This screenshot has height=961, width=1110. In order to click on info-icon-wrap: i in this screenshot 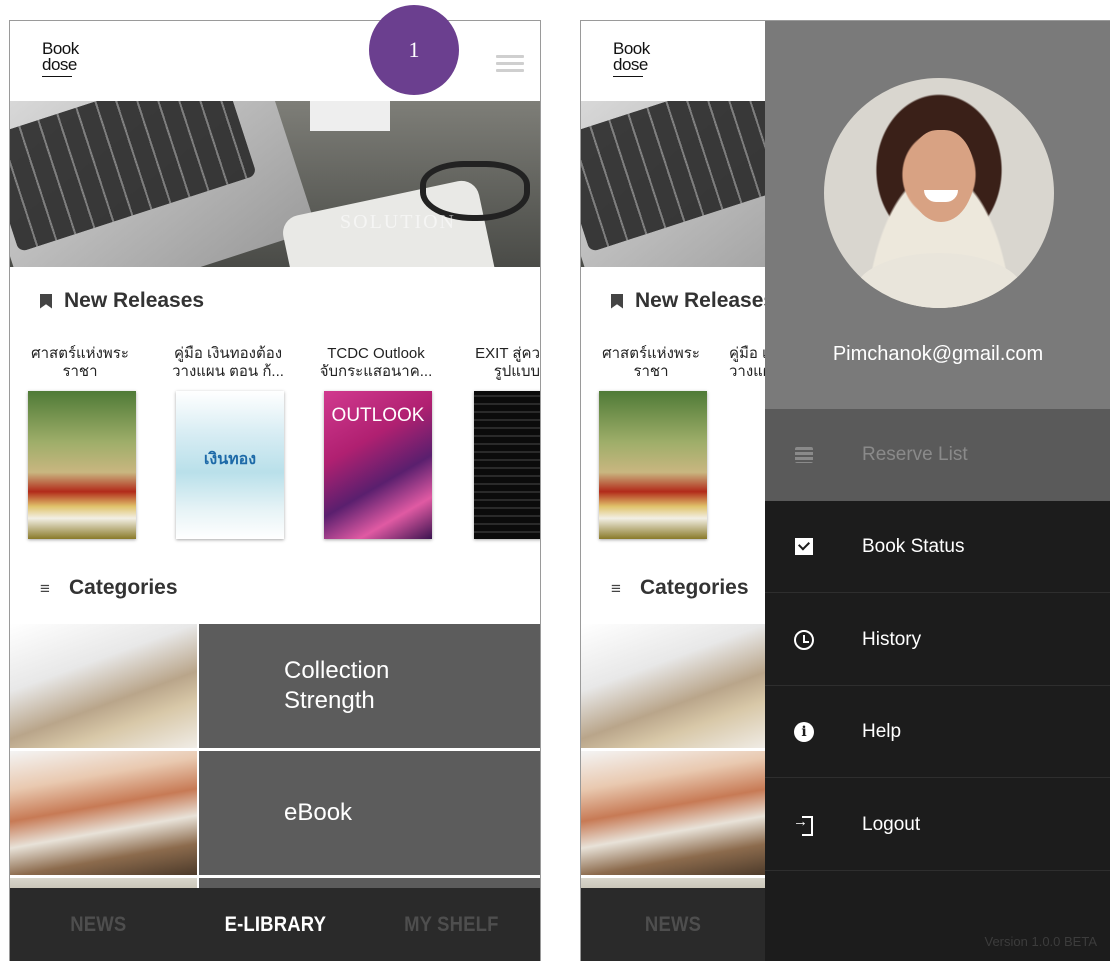, I will do `click(804, 732)`.